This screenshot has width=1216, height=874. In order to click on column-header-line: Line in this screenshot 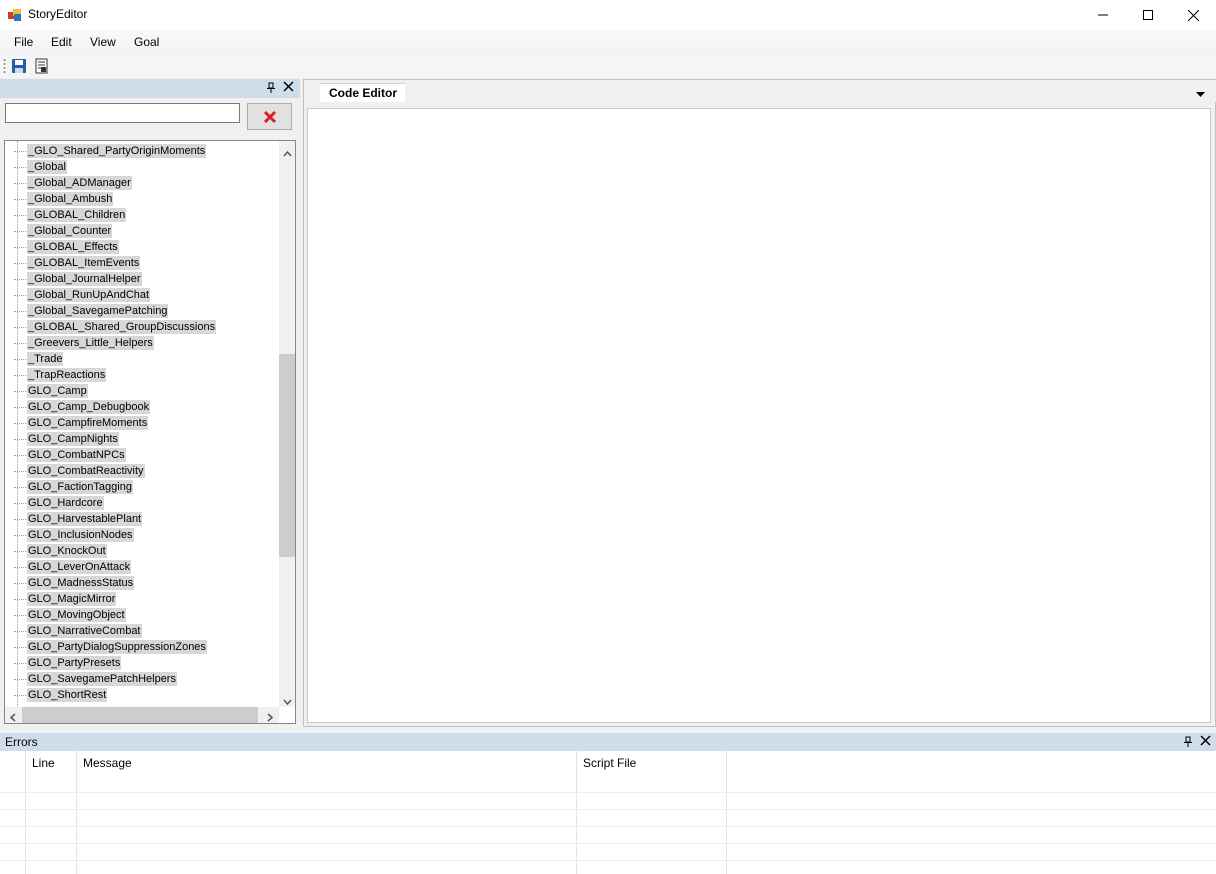, I will do `click(40, 763)`.